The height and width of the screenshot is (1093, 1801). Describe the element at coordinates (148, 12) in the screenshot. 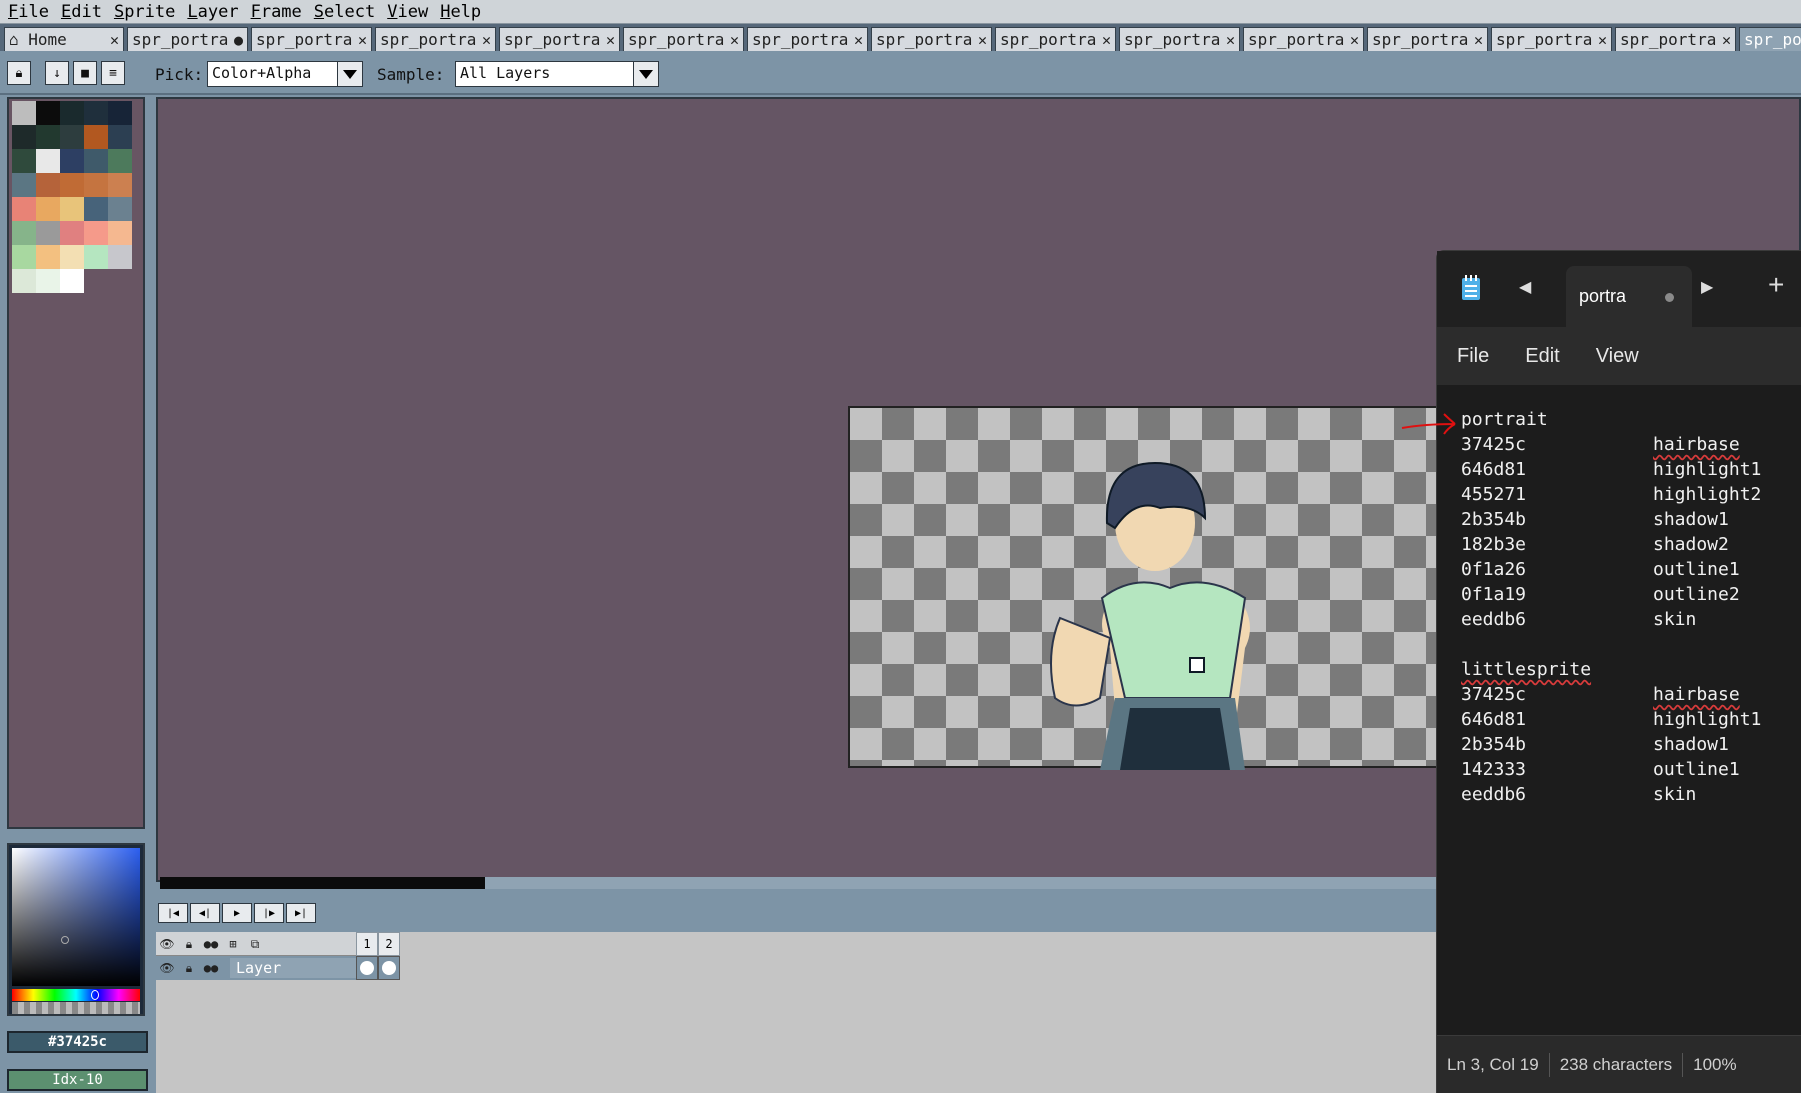

I see `menu-sprite: Sprite` at that location.